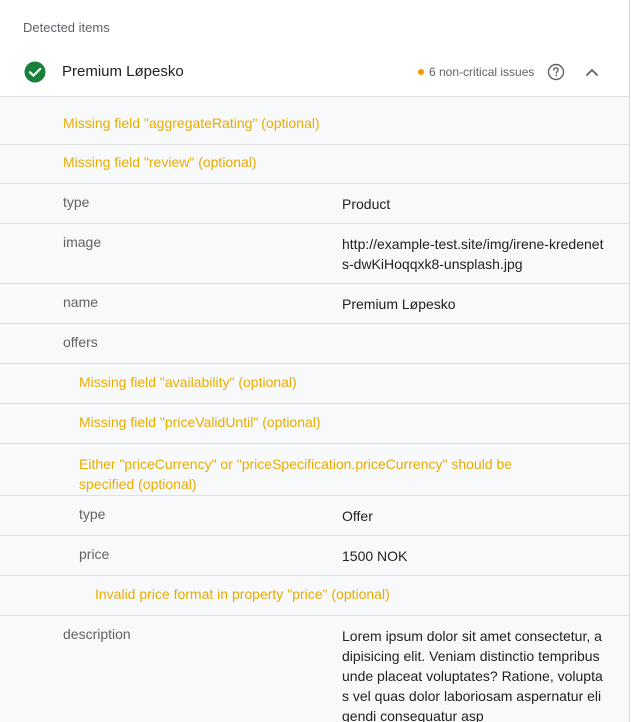  I want to click on property-row-price: price 1500 NOK, so click(314, 556).